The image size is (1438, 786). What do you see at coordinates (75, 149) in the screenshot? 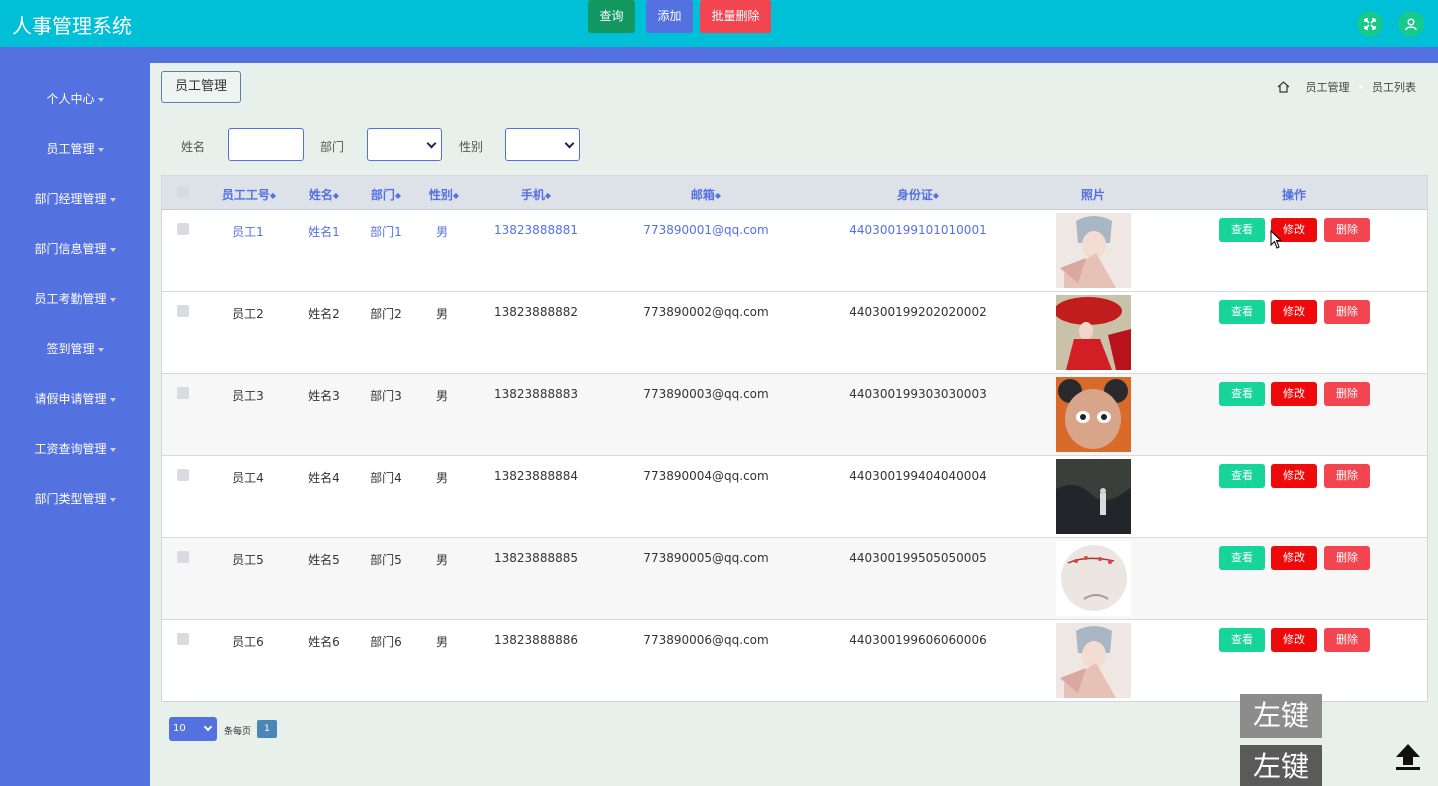
I see `sidebar-item-employee: 员工管理` at bounding box center [75, 149].